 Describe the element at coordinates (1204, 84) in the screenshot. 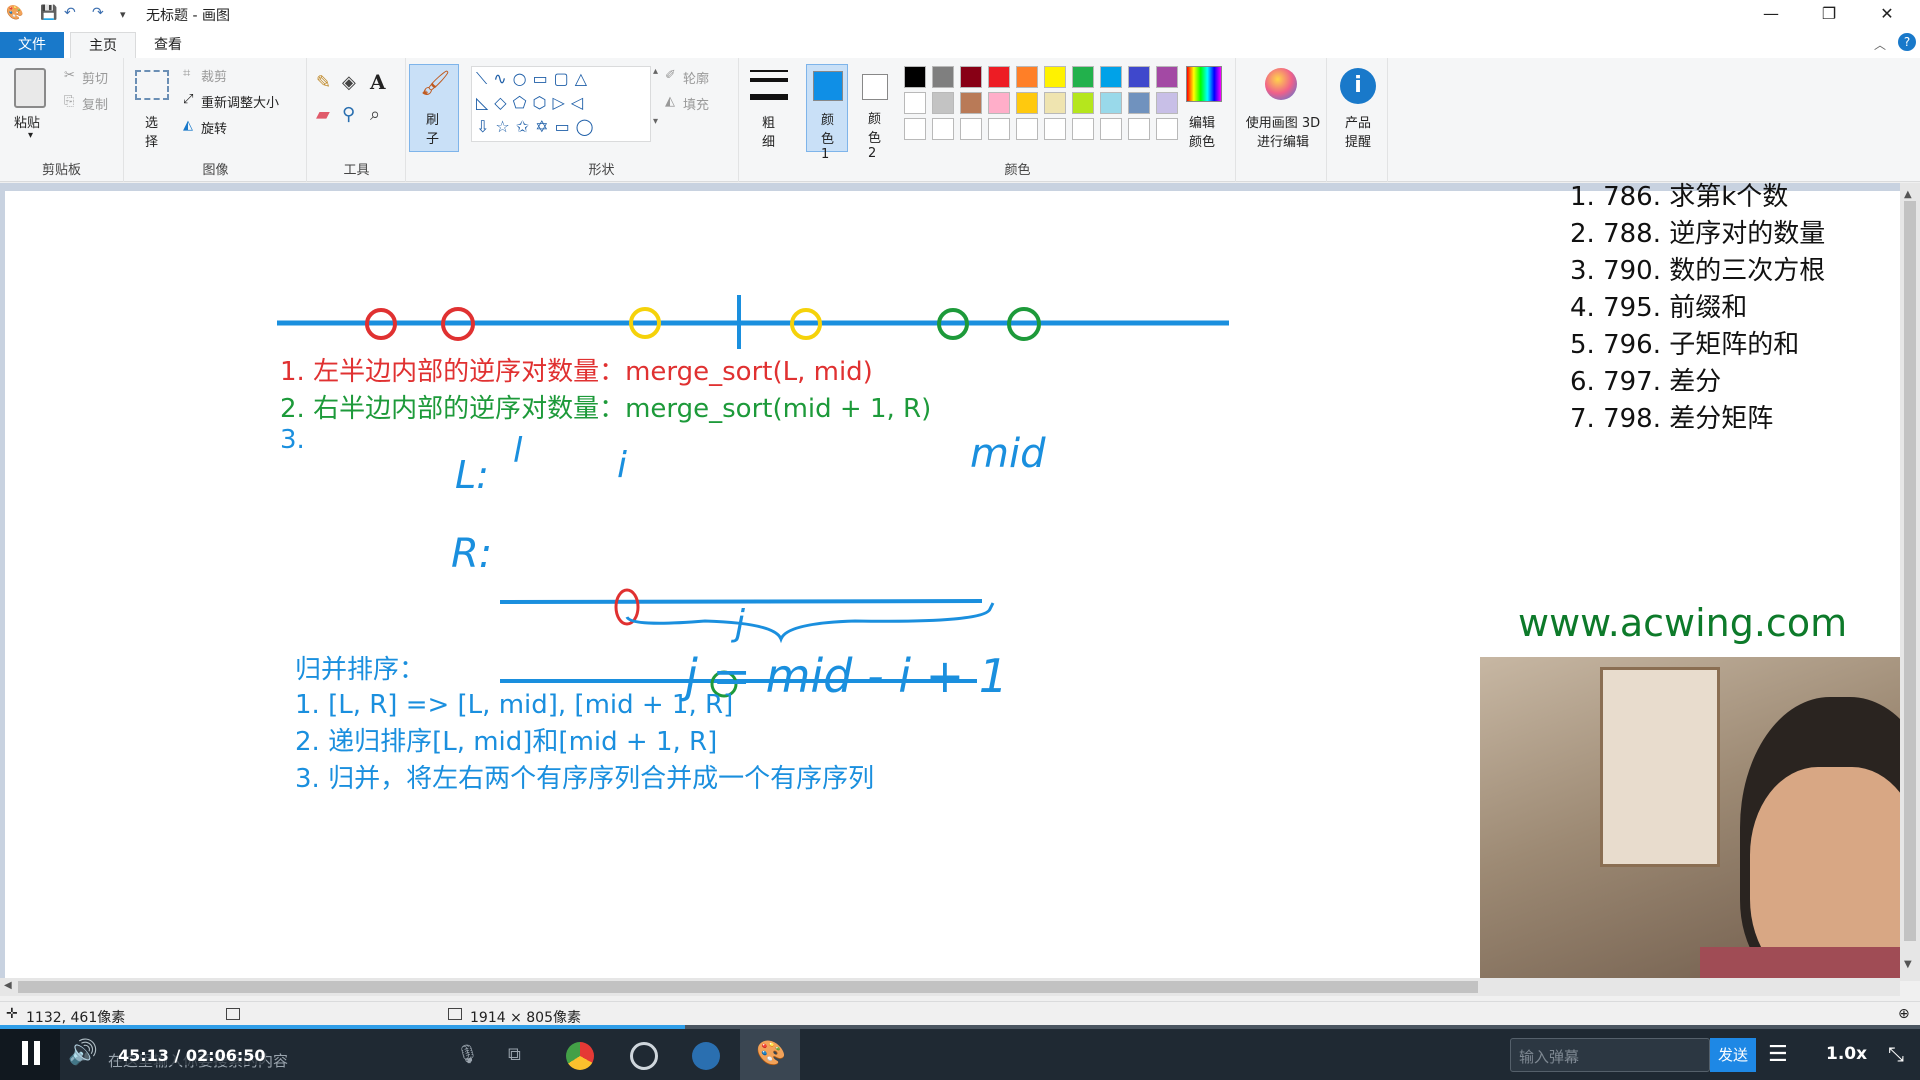

I see `edit-colors-icon` at that location.